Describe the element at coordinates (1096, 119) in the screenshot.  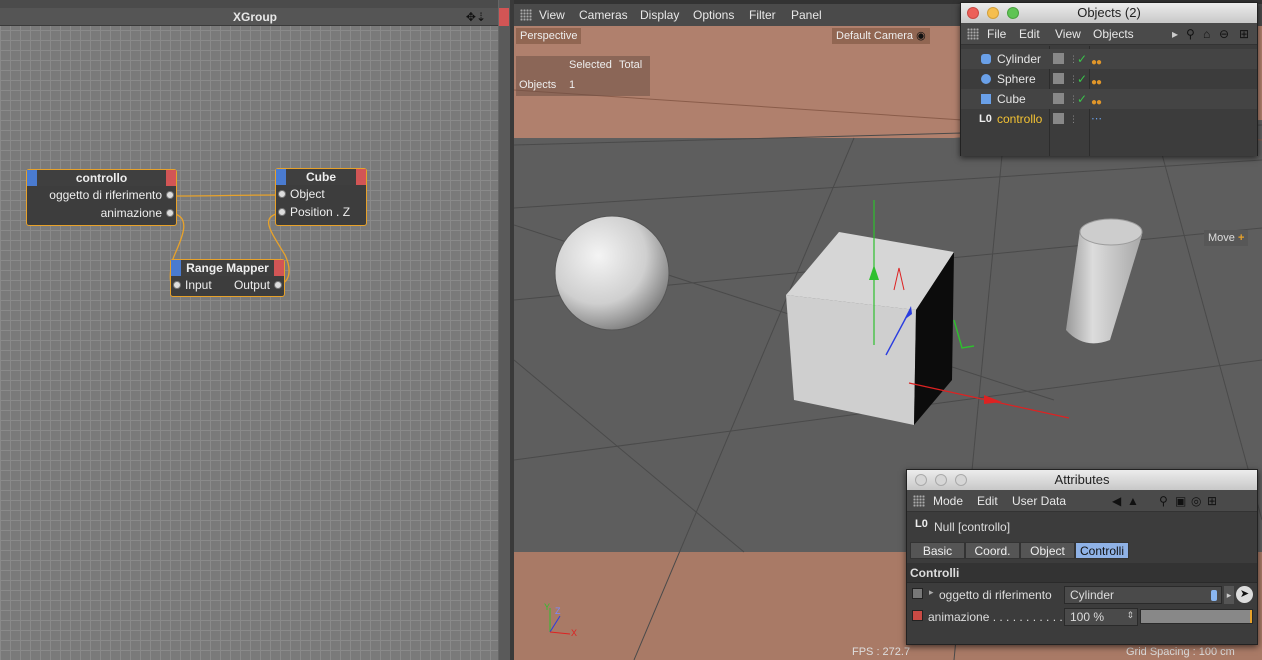
I see `userdata-tag-icon: ⋯` at that location.